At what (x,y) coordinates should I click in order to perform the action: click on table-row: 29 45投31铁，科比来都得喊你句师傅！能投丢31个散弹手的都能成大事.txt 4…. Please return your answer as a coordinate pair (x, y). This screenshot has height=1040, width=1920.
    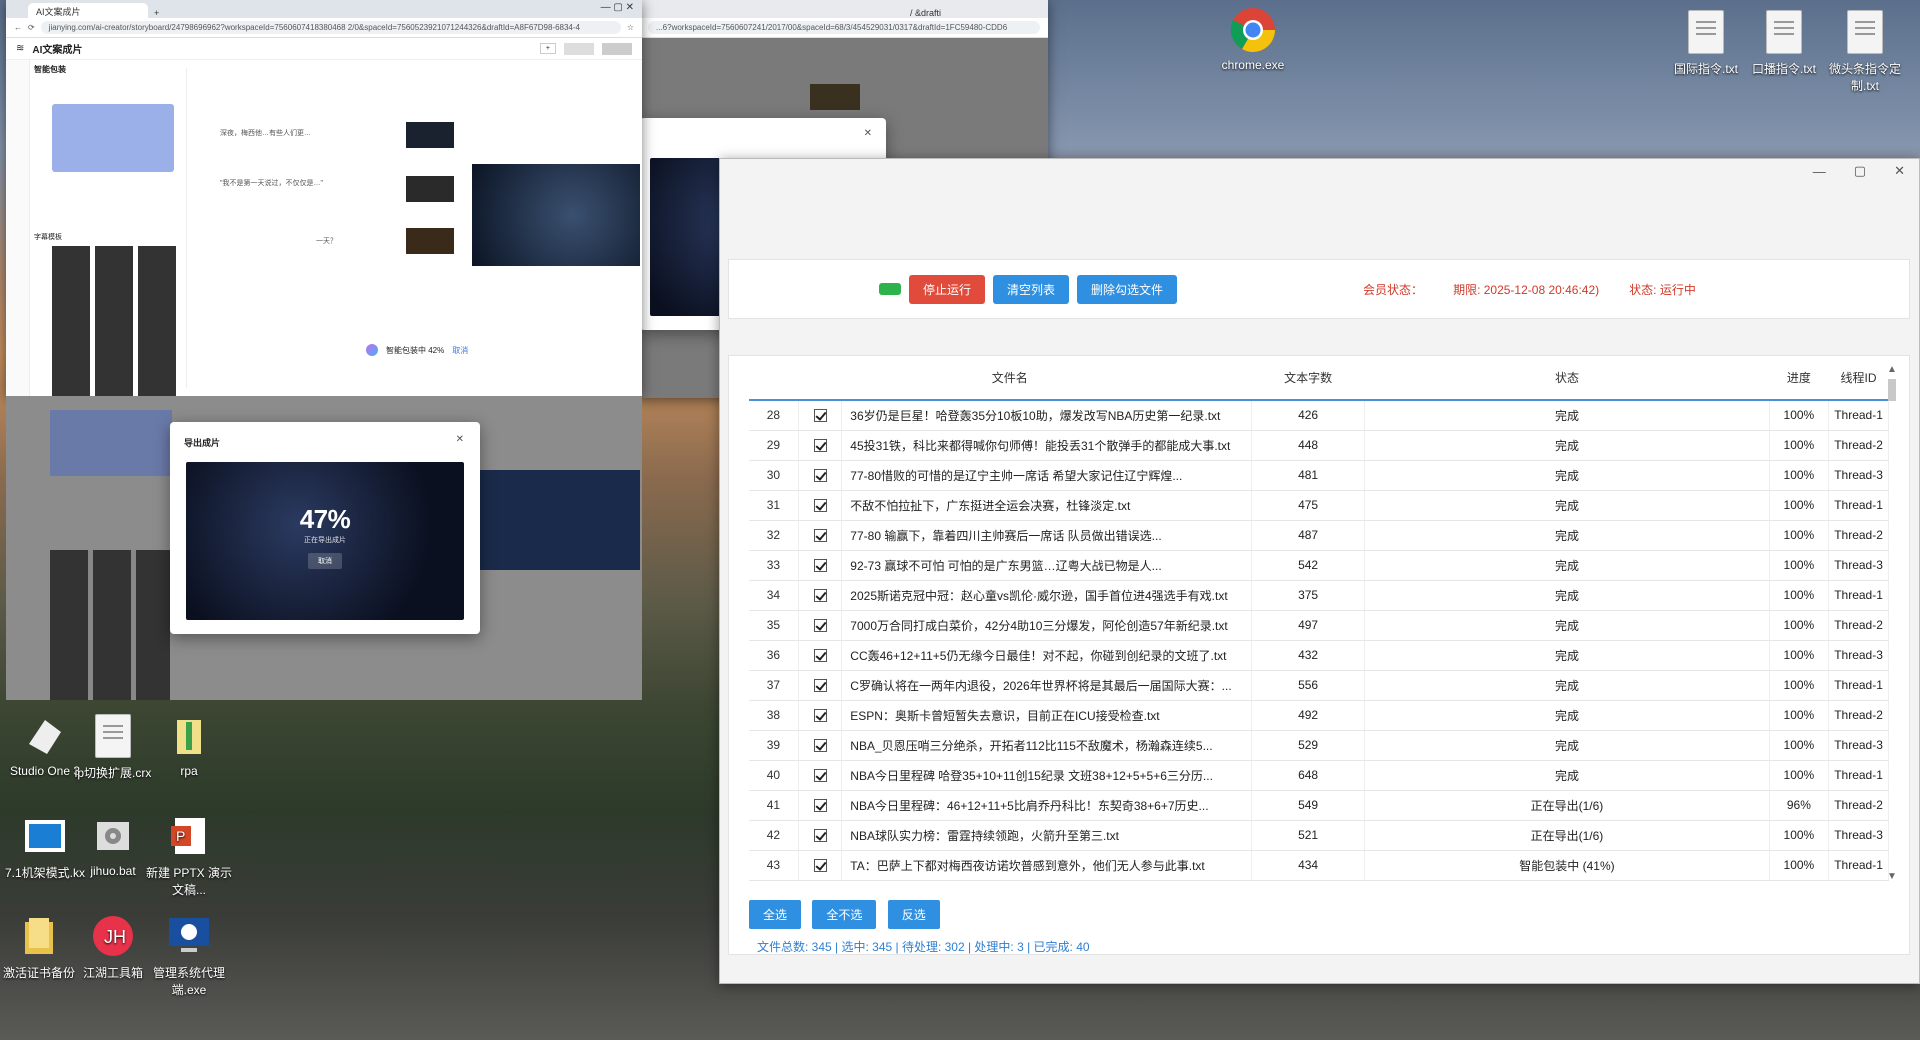
    Looking at the image, I should click on (1319, 445).